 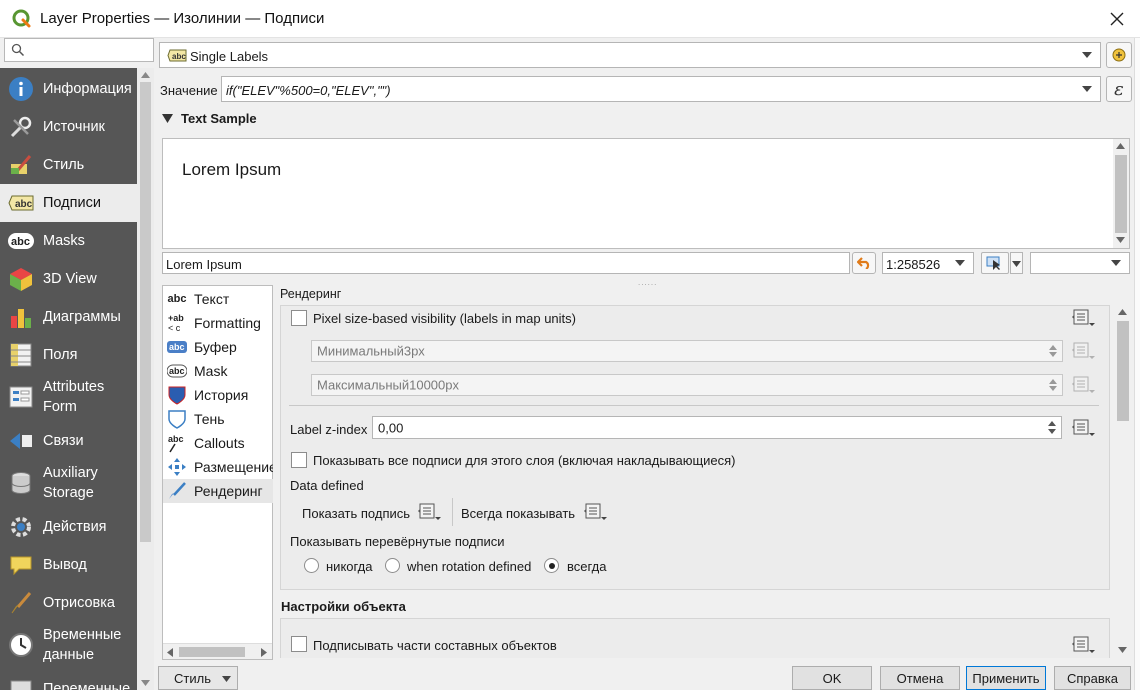 I want to click on label-parts-dd-button, so click(x=1083, y=645).